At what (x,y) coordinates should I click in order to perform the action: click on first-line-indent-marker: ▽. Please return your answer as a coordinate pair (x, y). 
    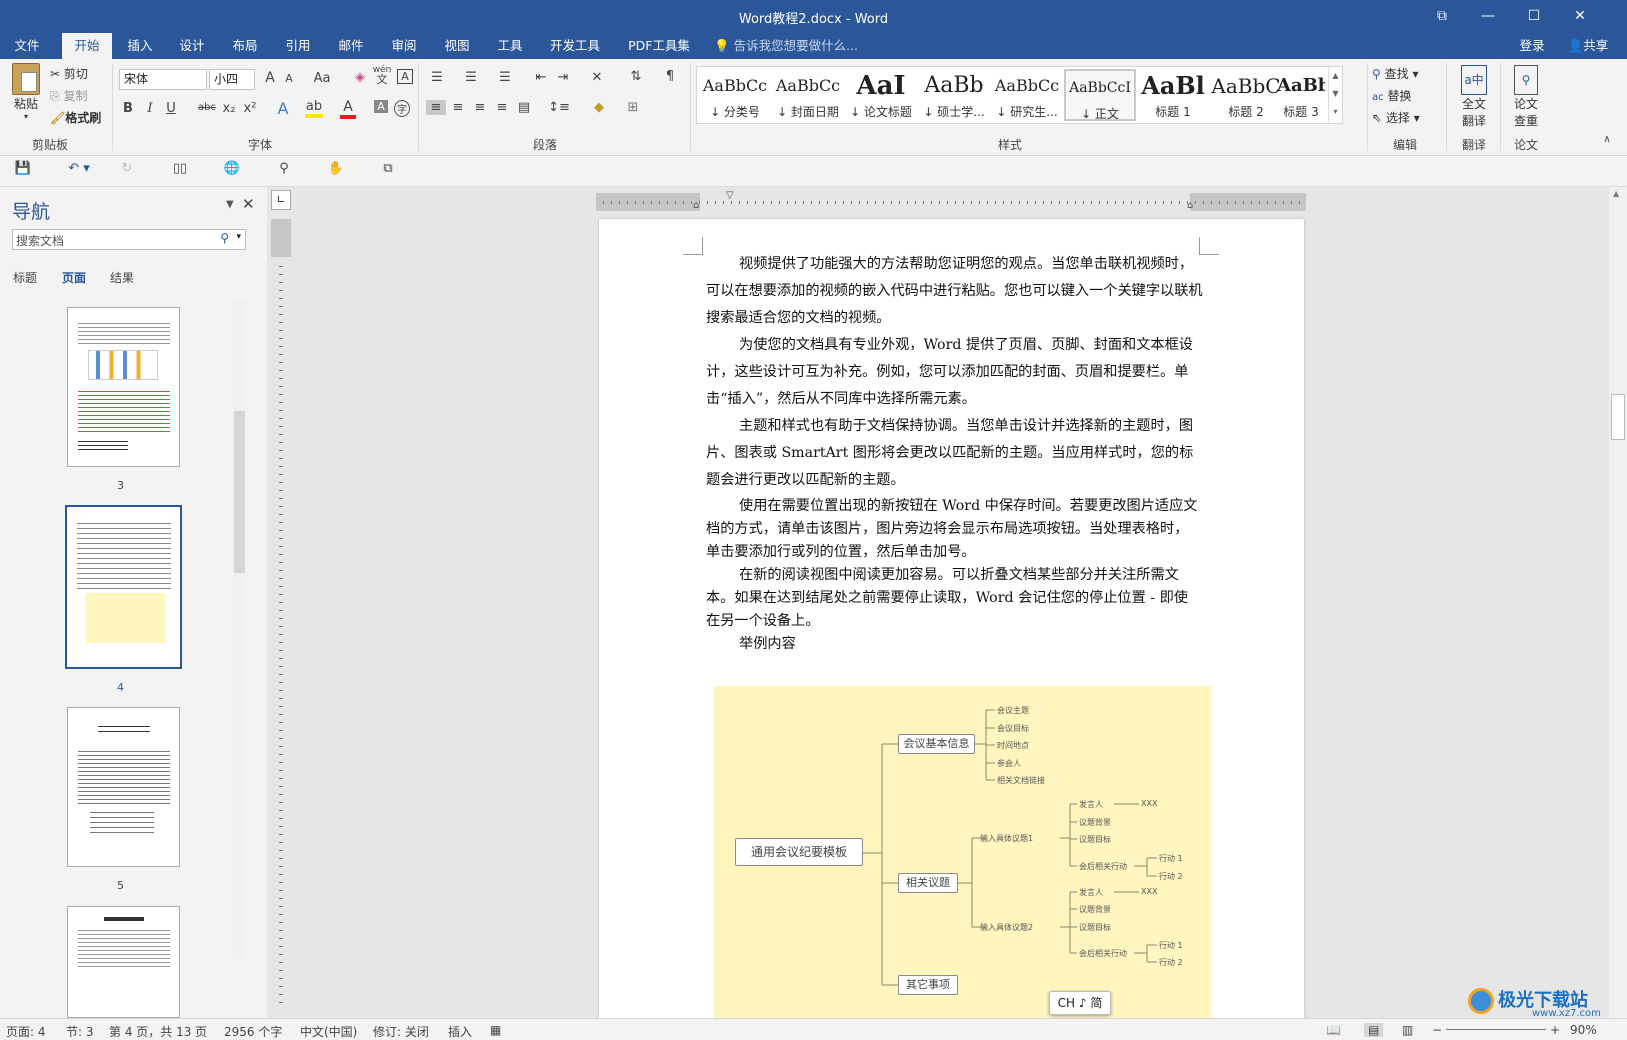
    Looking at the image, I should click on (730, 195).